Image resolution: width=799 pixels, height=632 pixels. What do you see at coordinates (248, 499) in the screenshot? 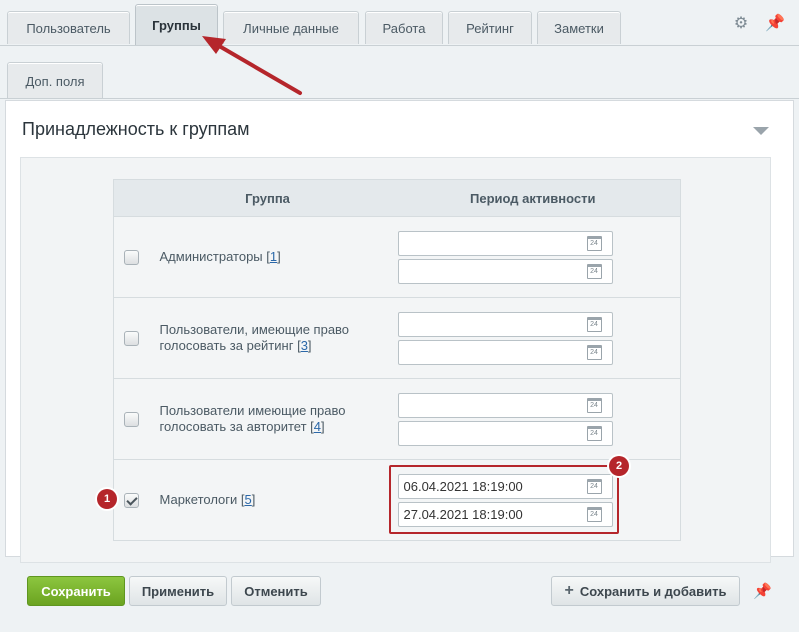
I see `group-id-link: 5` at bounding box center [248, 499].